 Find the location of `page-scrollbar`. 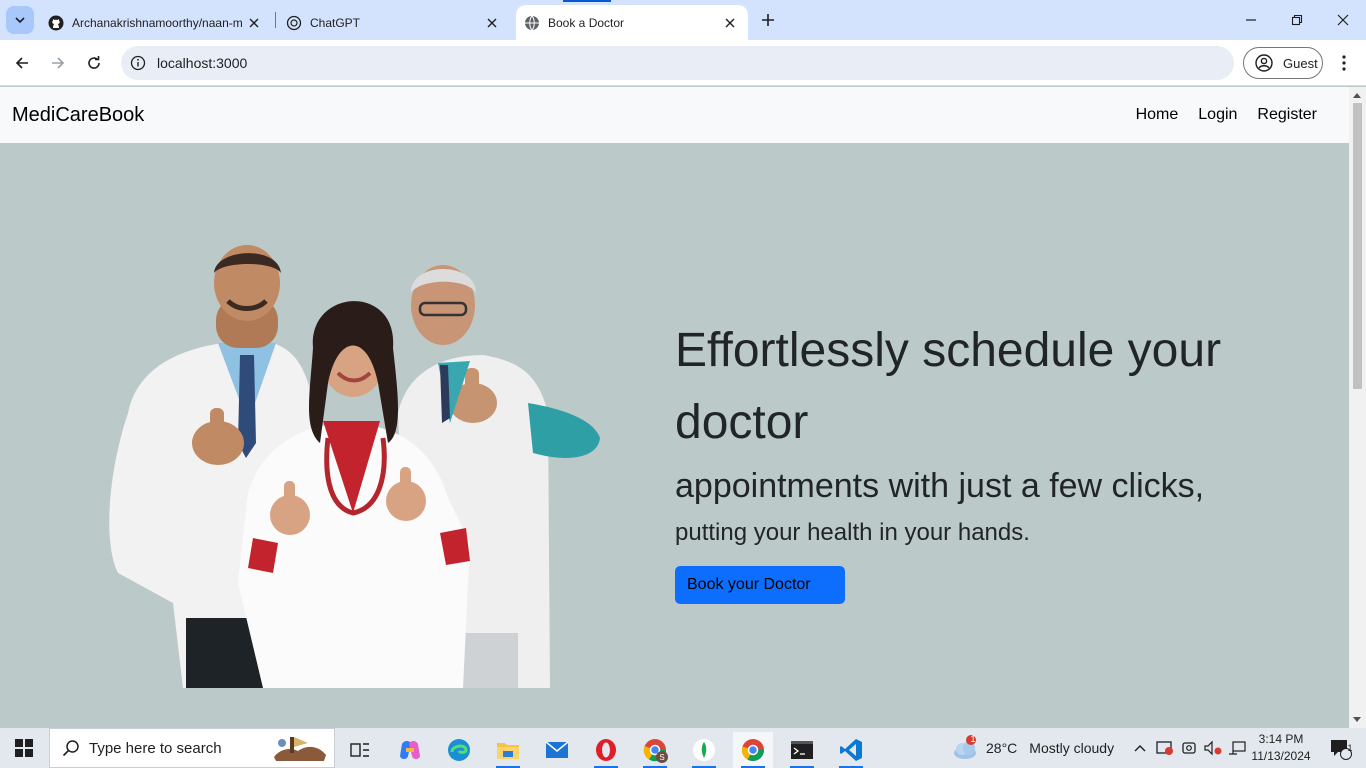

page-scrollbar is located at coordinates (1357, 407).